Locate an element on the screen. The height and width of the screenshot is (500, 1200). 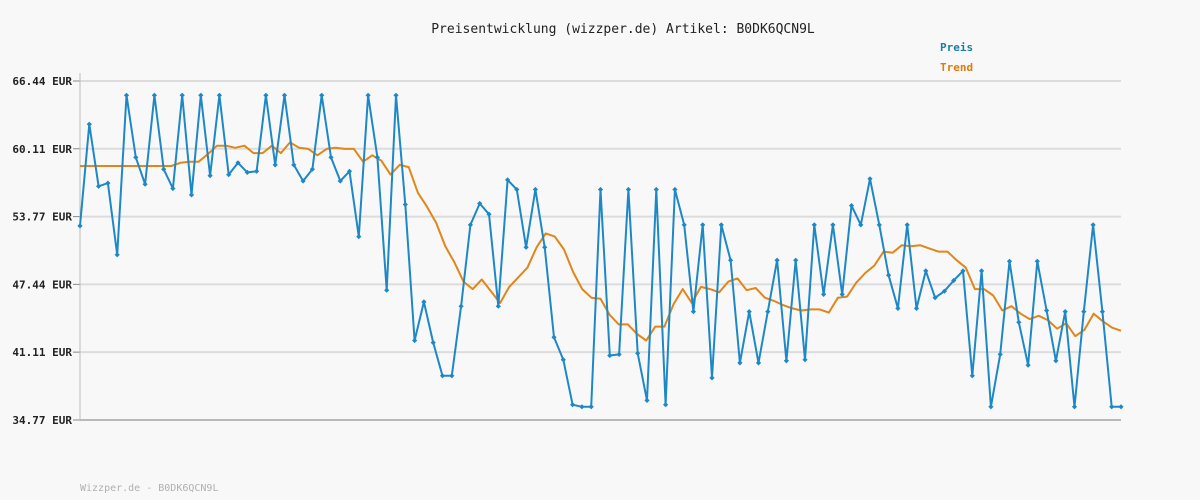
y-tick-label: 60.11 EUR is located at coordinates (42, 149).